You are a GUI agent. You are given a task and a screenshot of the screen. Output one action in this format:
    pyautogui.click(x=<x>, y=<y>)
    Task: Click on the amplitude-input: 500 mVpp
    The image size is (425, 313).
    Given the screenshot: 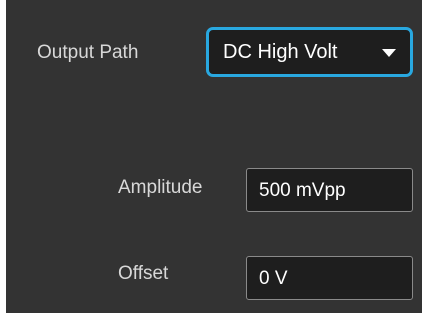 What is the action you would take?
    pyautogui.click(x=329, y=190)
    